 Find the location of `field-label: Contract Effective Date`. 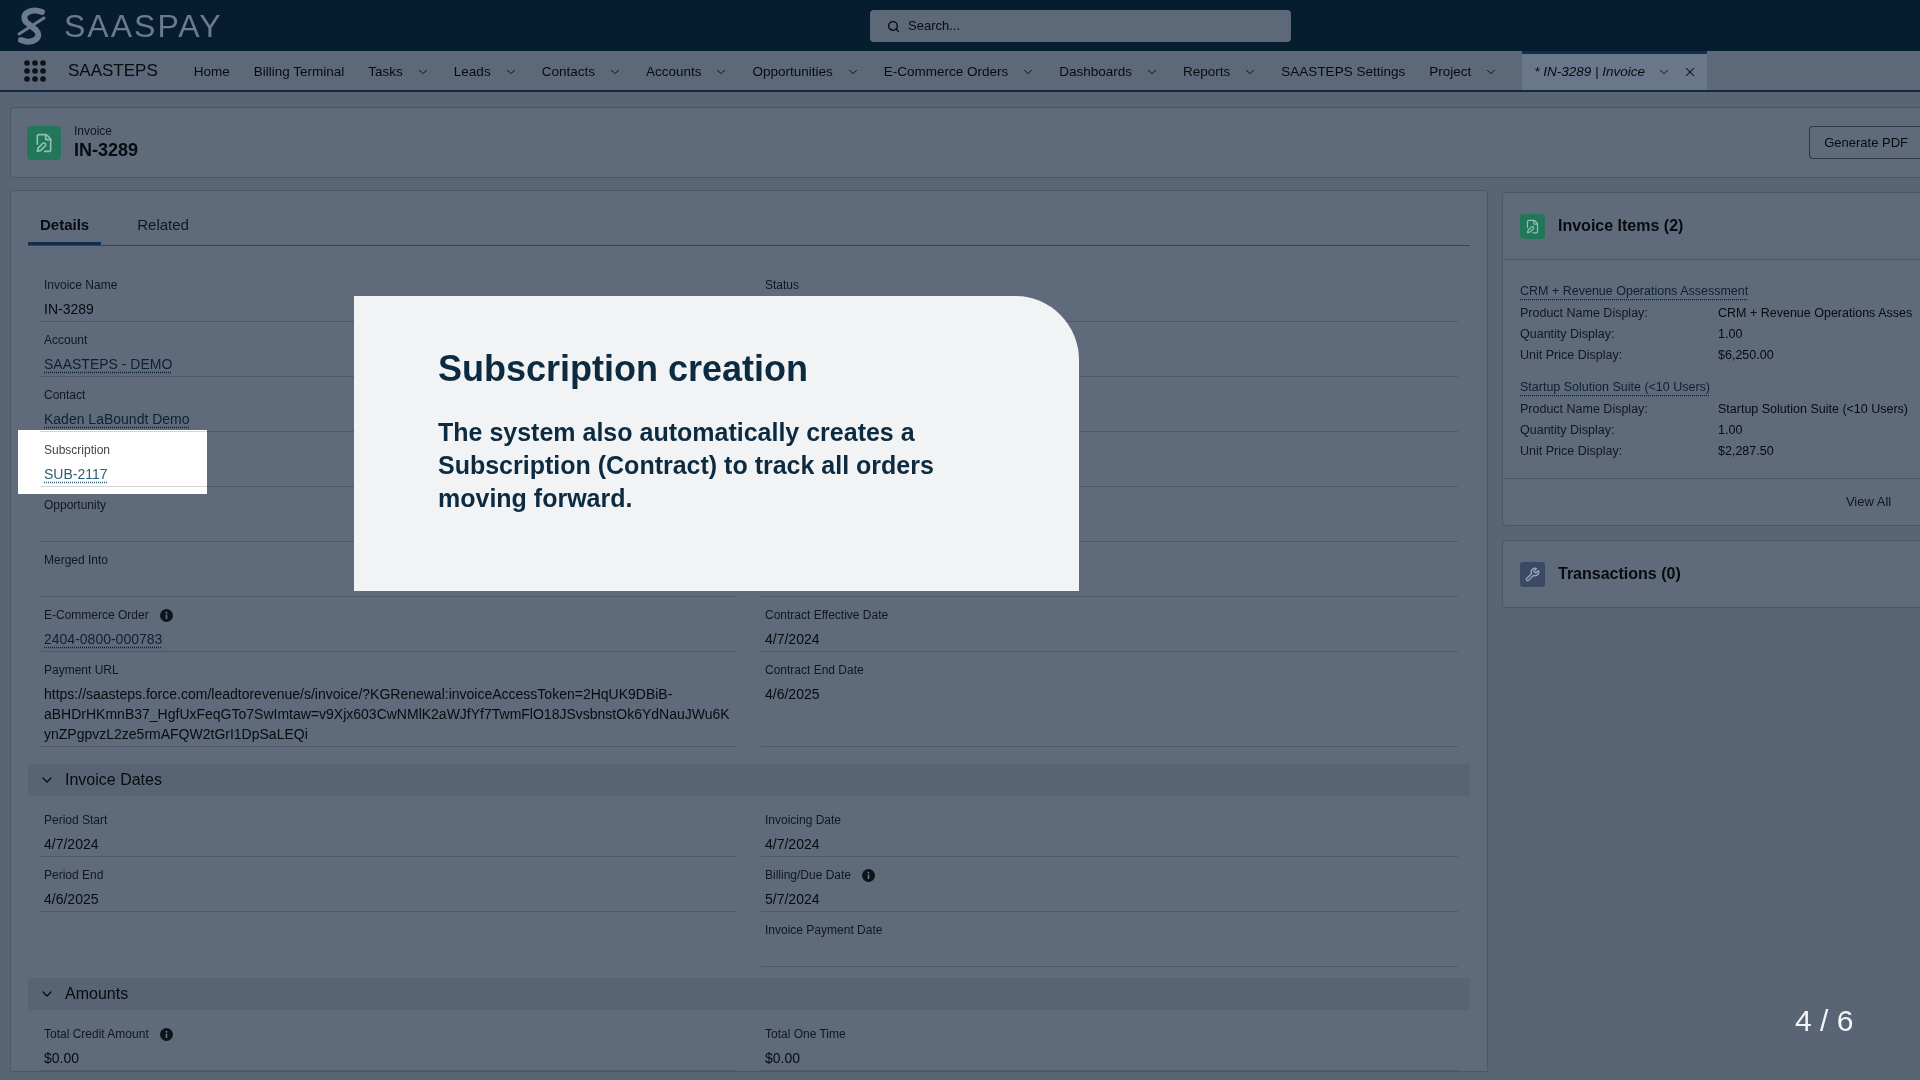

field-label: Contract Effective Date is located at coordinates (827, 615).